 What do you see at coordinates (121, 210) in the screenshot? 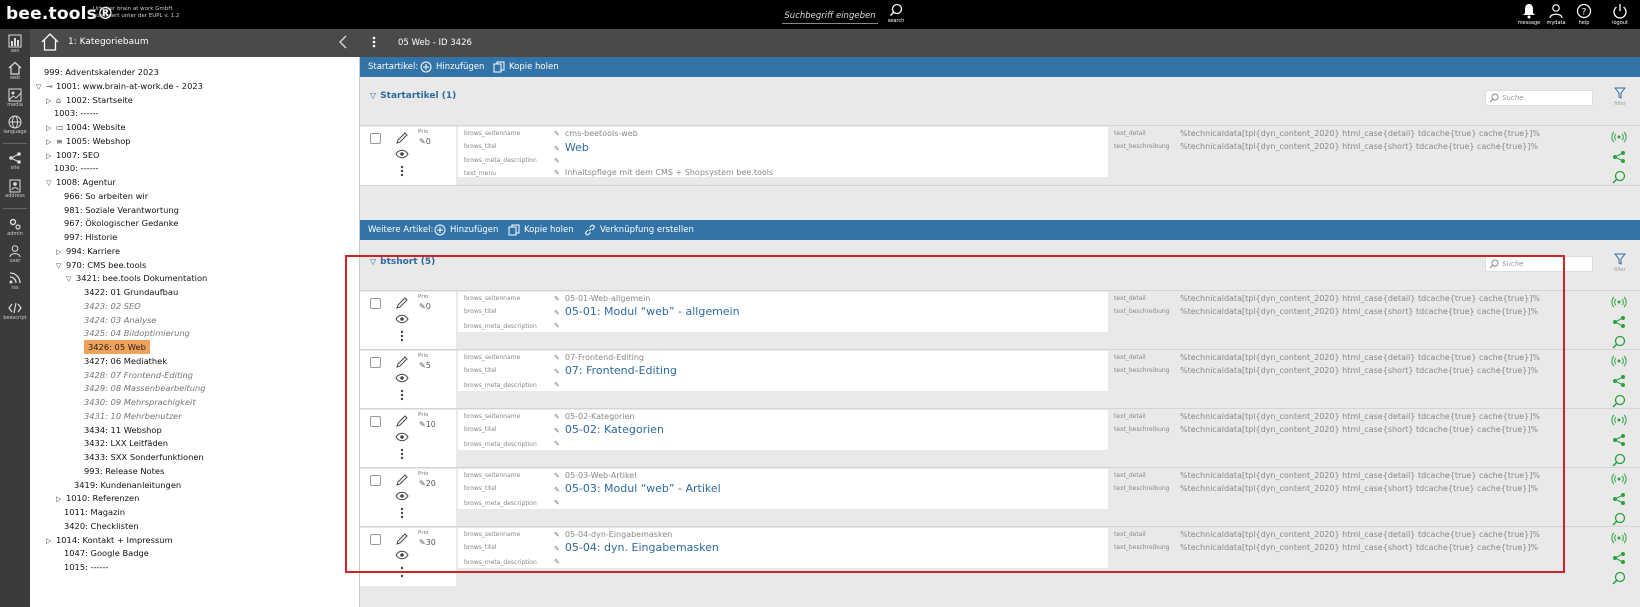
I see `tree-item: 981: Soziale Verantwortung` at bounding box center [121, 210].